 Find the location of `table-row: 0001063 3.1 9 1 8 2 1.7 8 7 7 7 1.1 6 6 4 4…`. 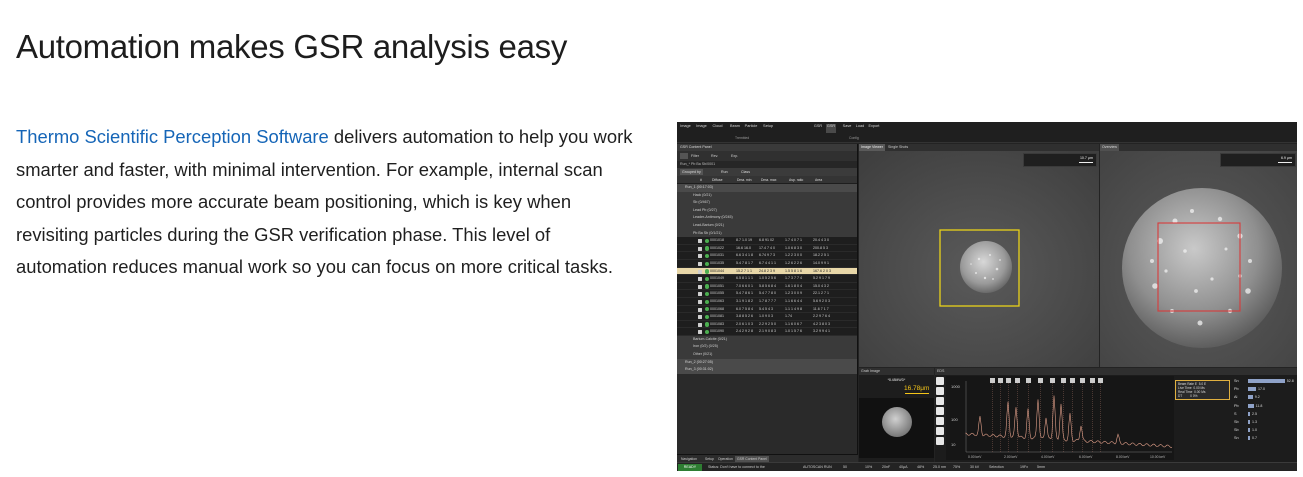

table-row: 0001063 3.1 9 1 8 2 1.7 8 7 7 7 1.1 6 6 4 4… is located at coordinates (767, 301).